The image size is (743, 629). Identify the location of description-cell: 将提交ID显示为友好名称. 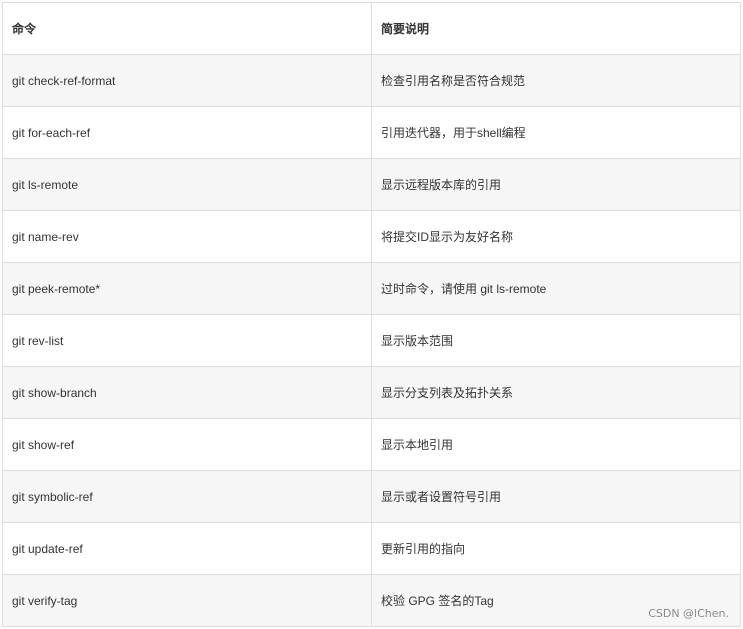
(556, 236).